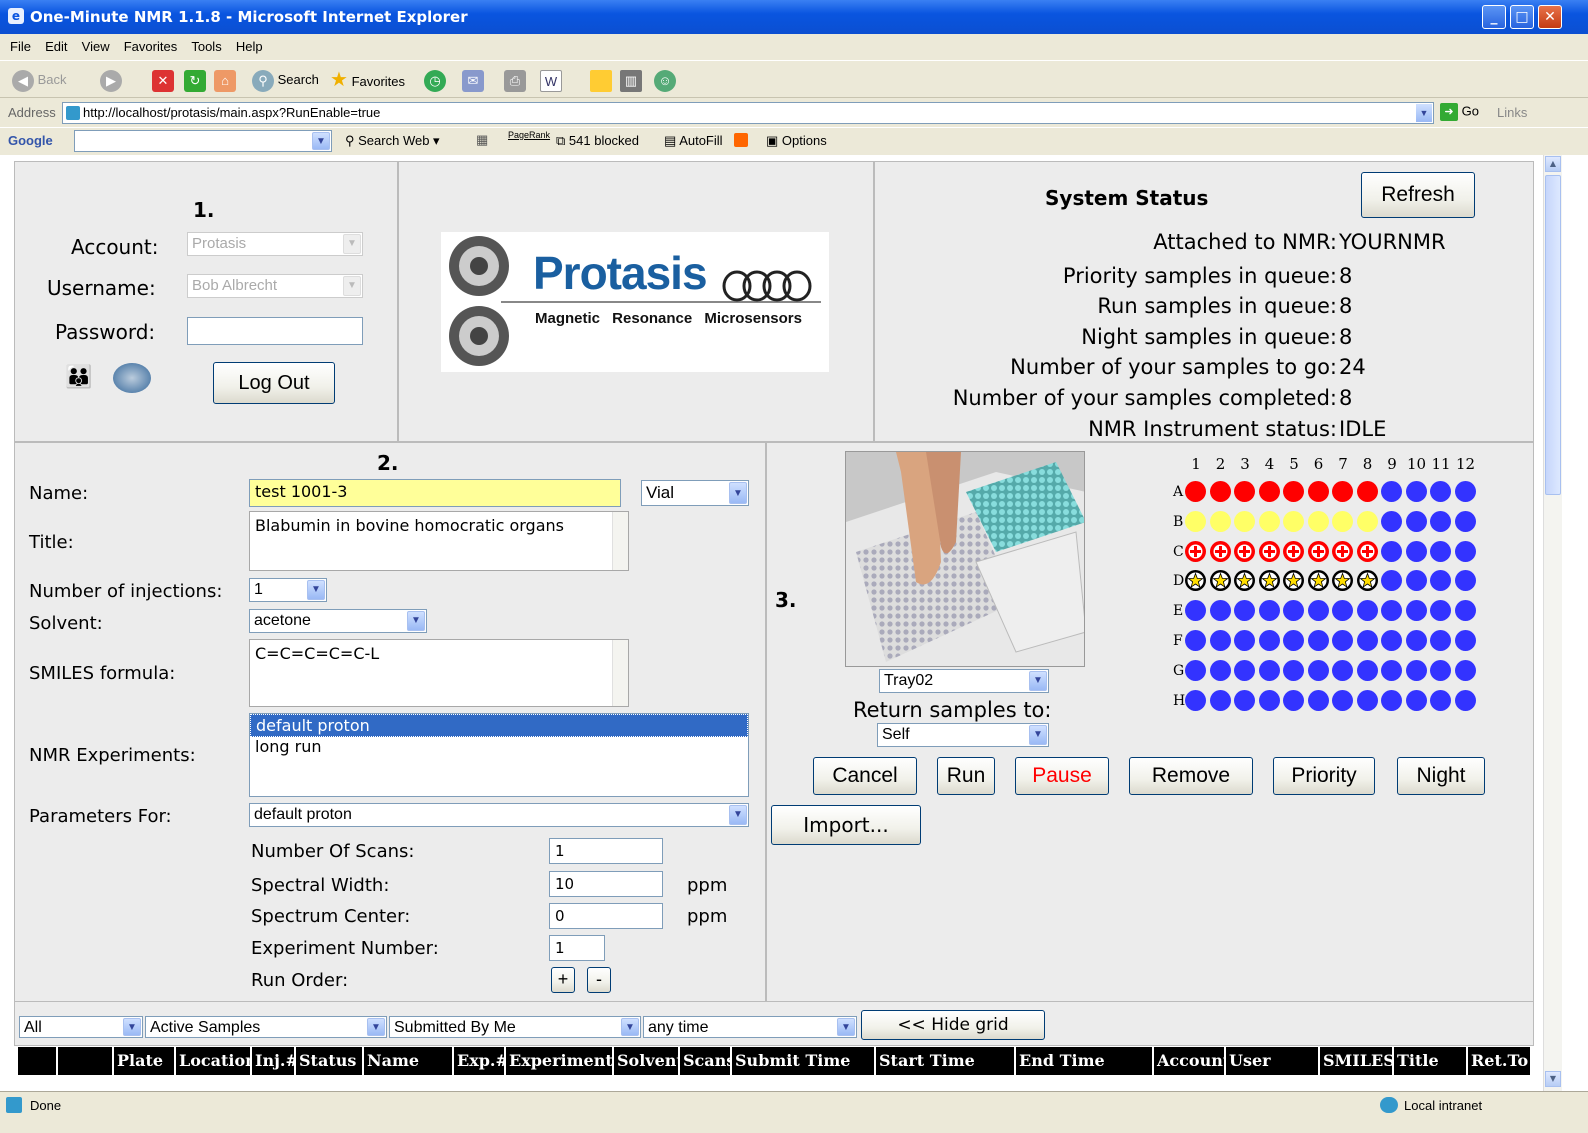 Image resolution: width=1588 pixels, height=1133 pixels. Describe the element at coordinates (1512, 112) in the screenshot. I see `links-label: Links` at that location.